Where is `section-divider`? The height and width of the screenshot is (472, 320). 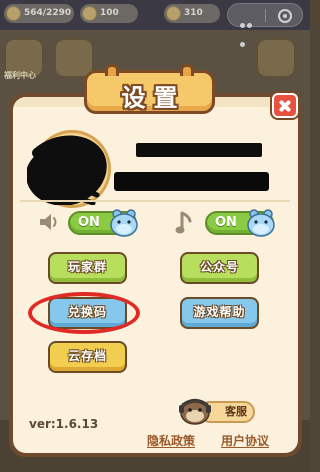
section-divider is located at coordinates (155, 201).